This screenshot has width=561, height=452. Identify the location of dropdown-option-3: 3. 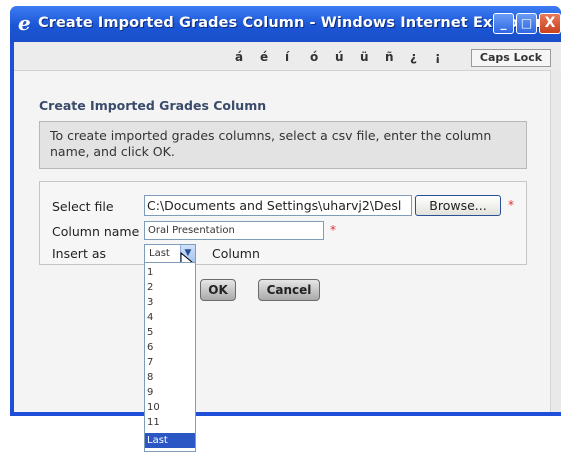
(170, 302).